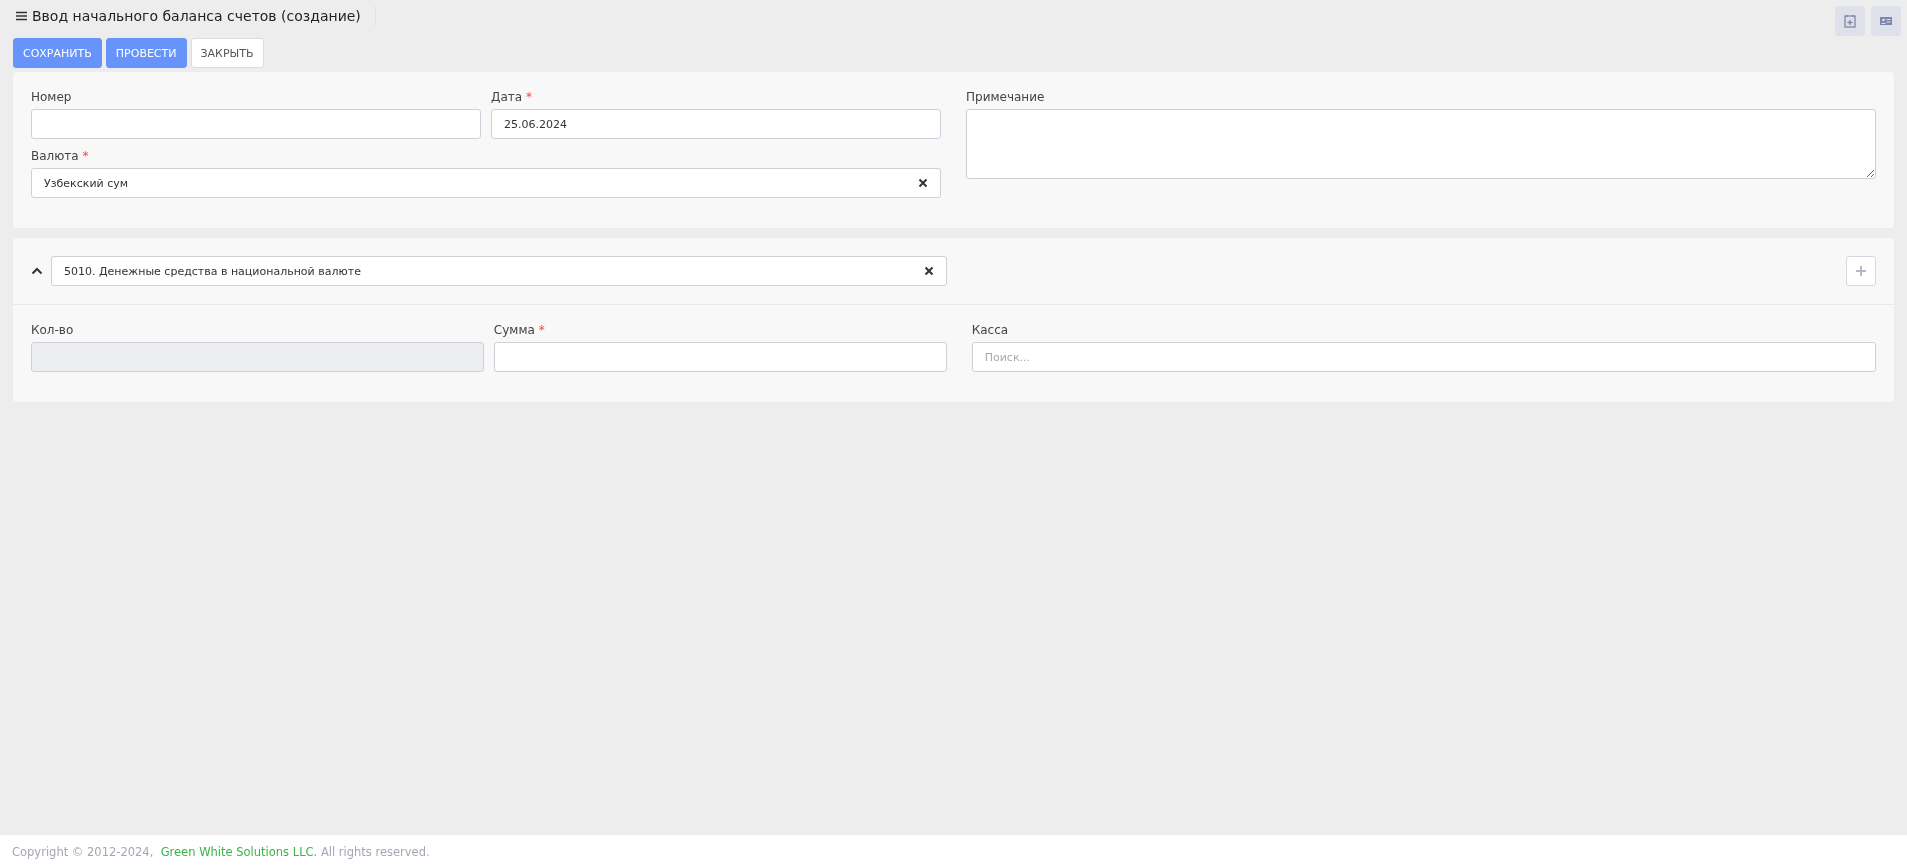 The image size is (1907, 868). I want to click on currency-select: Узбекский сум, so click(486, 183).